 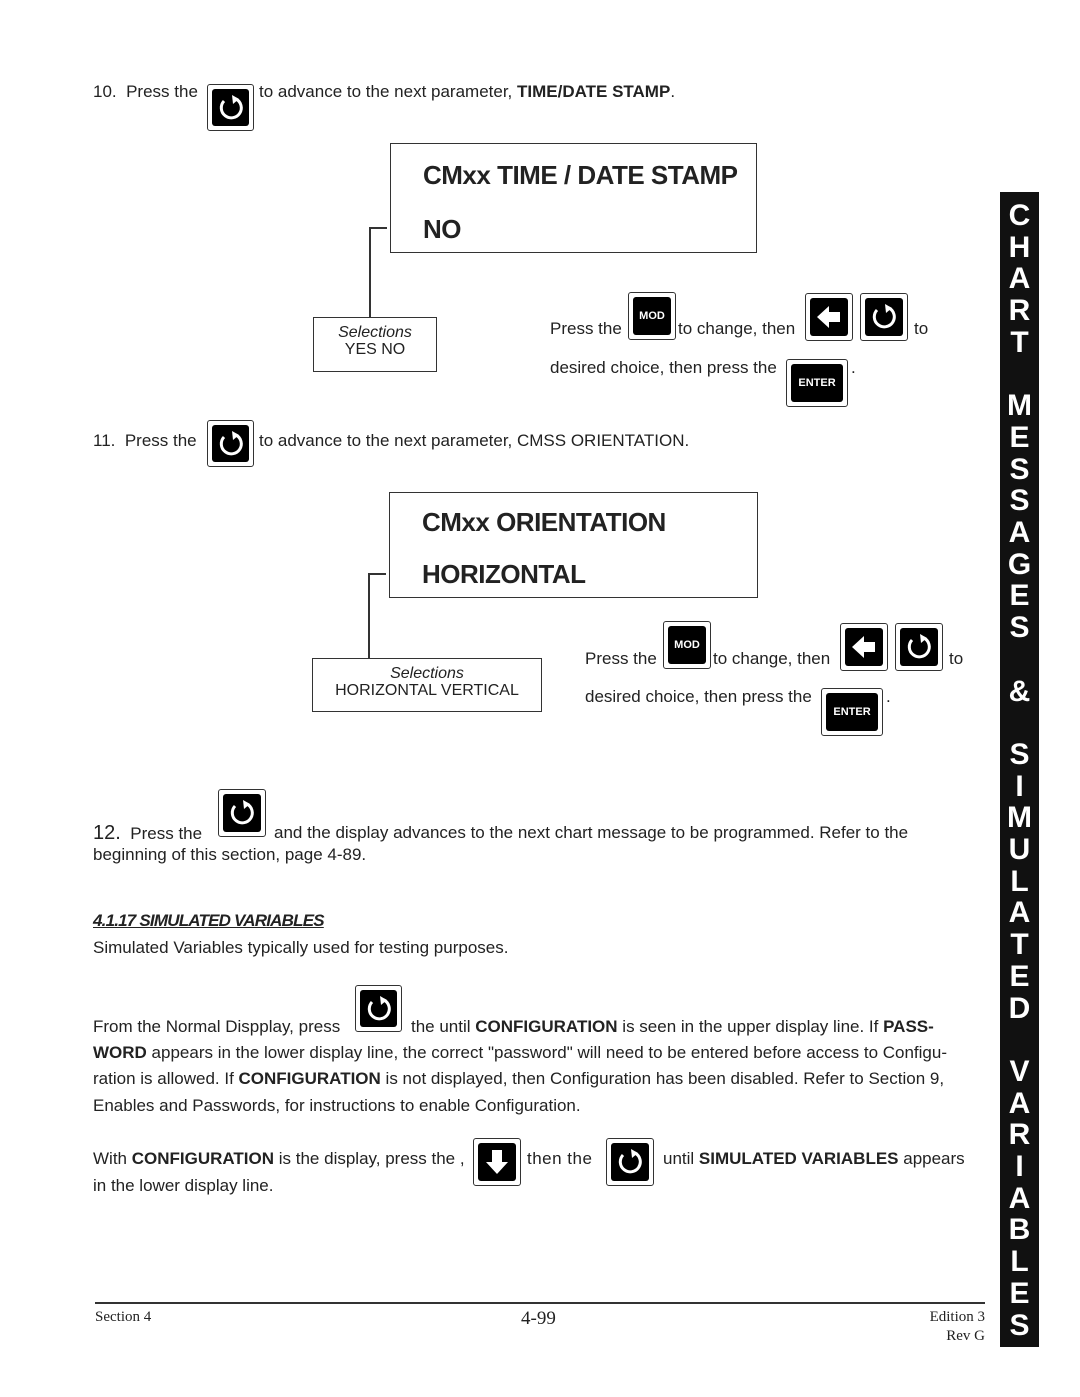 I want to click on page-number: 4-99, so click(x=538, y=1318).